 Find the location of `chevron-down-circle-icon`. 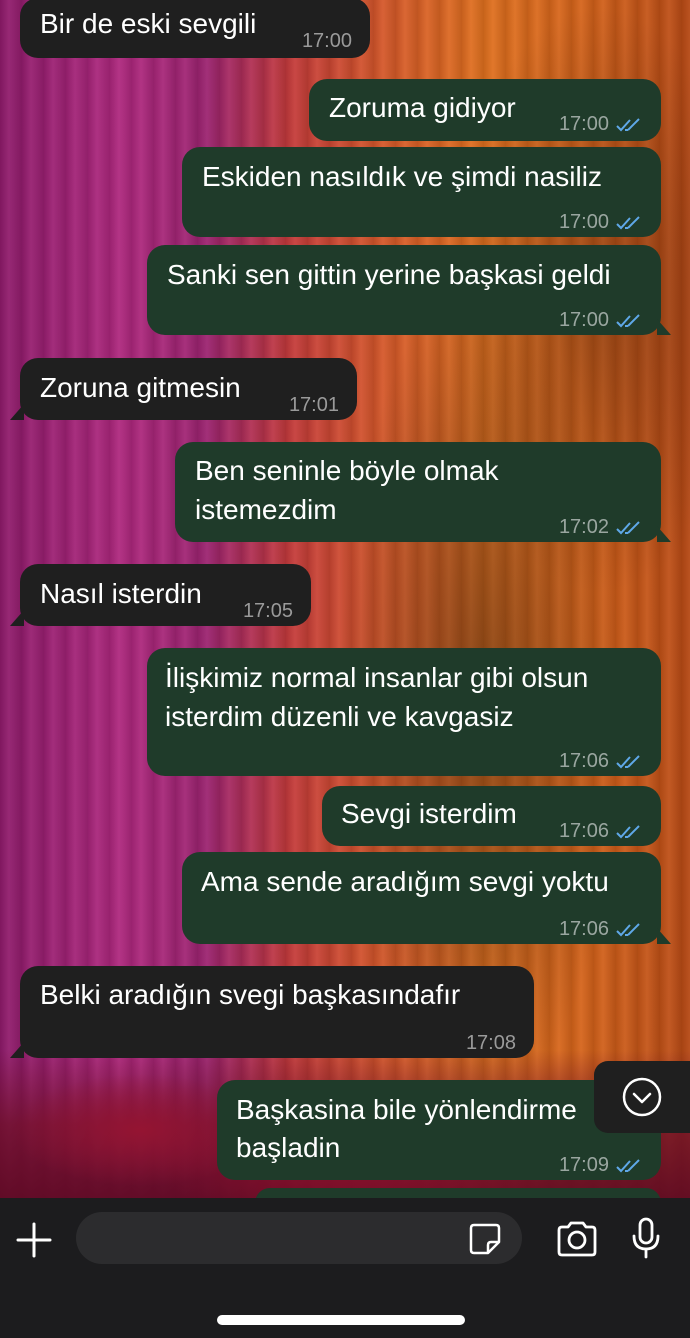

chevron-down-circle-icon is located at coordinates (642, 1097).